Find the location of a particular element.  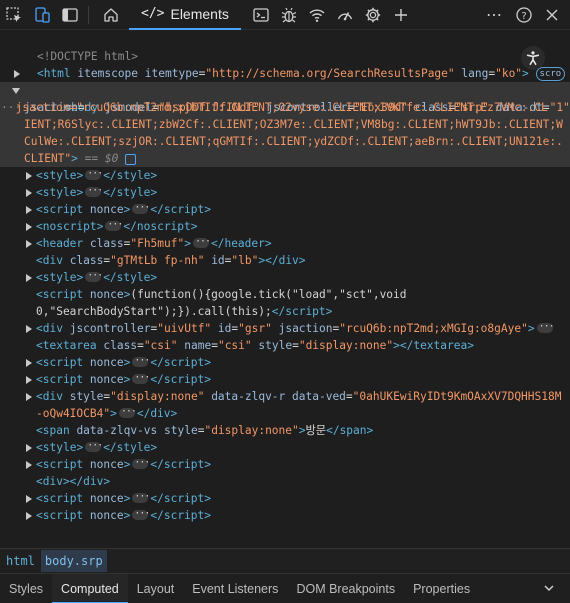

accessibility-icon is located at coordinates (533, 58).